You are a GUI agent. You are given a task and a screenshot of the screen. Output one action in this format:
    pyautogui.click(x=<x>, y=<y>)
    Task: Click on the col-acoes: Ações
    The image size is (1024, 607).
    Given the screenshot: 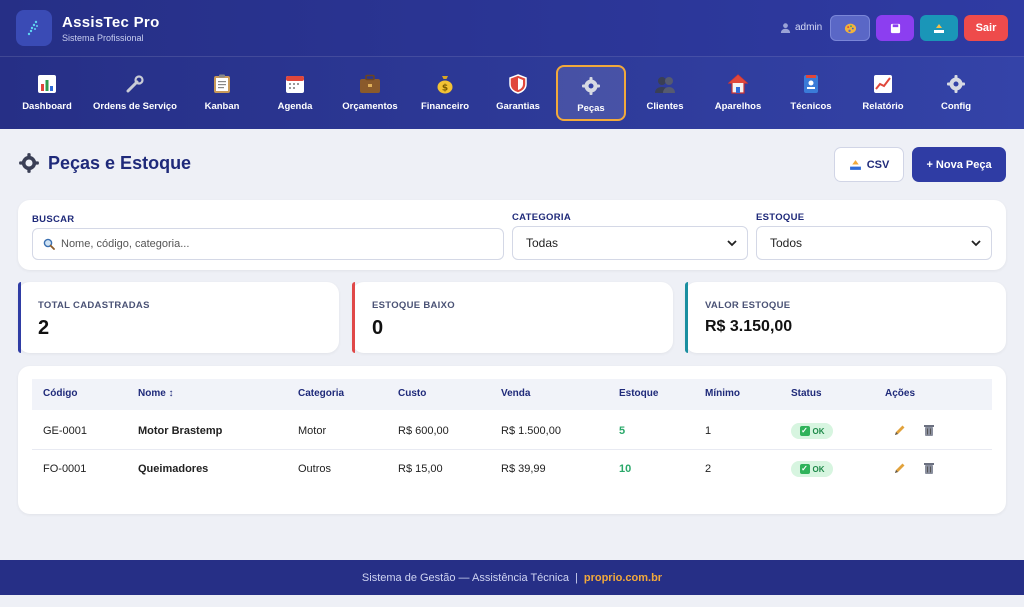 What is the action you would take?
    pyautogui.click(x=900, y=393)
    